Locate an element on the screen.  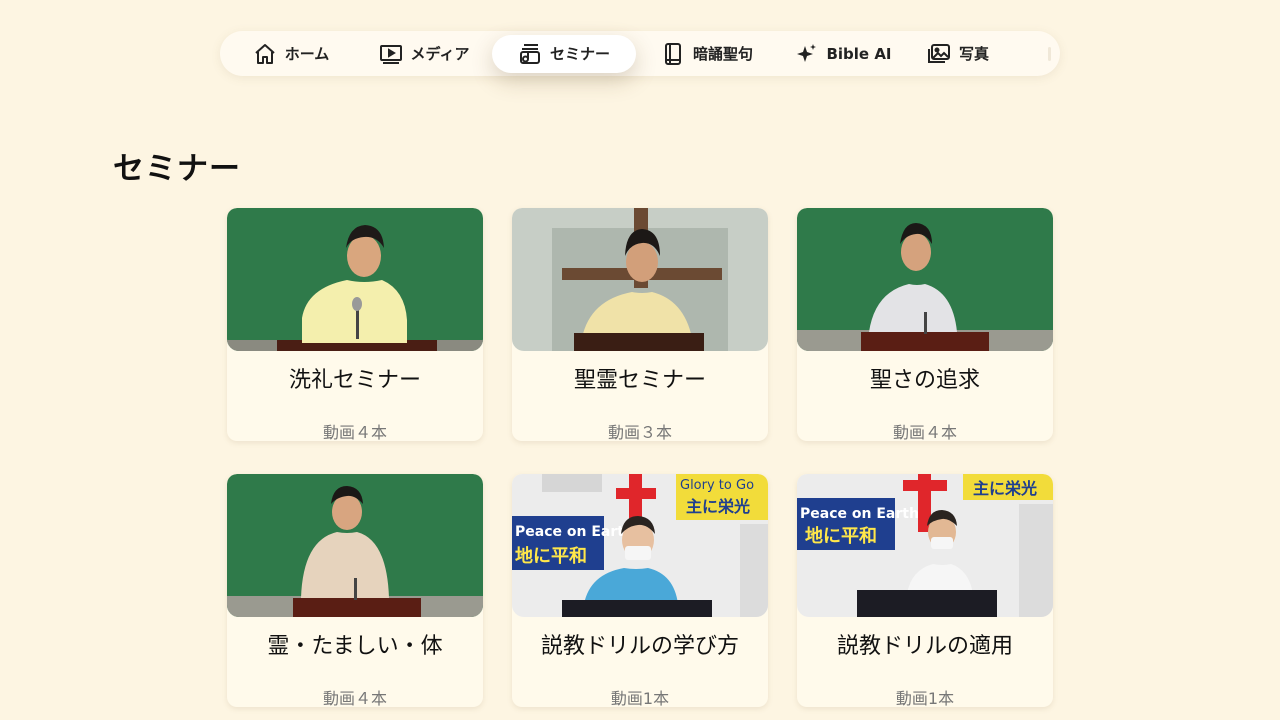
seminar-title: 説教ドリルの適用 is located at coordinates (924, 646).